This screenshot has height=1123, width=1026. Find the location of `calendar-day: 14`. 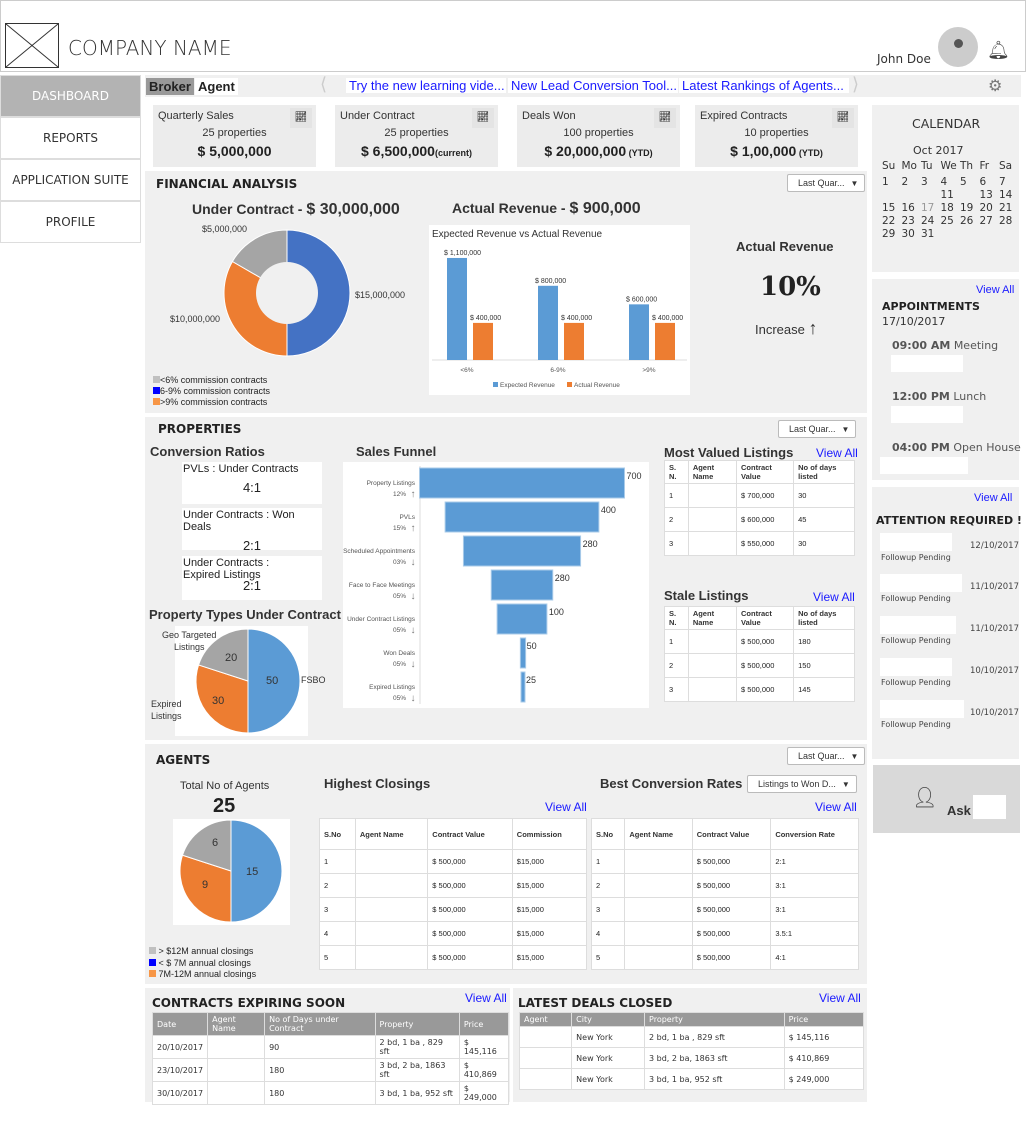

calendar-day: 14 is located at coordinates (1009, 195).